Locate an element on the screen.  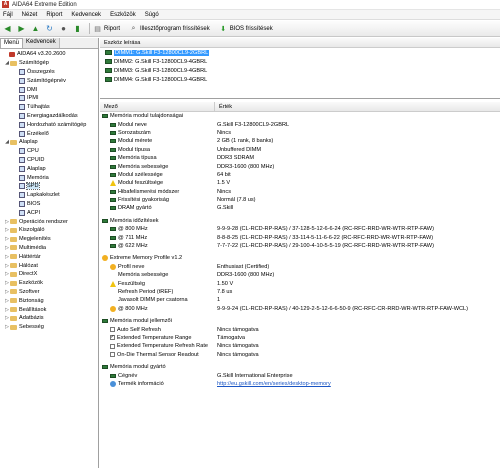
tree-item: ▷ Megjelenítés is located at coordinates (49, 239).